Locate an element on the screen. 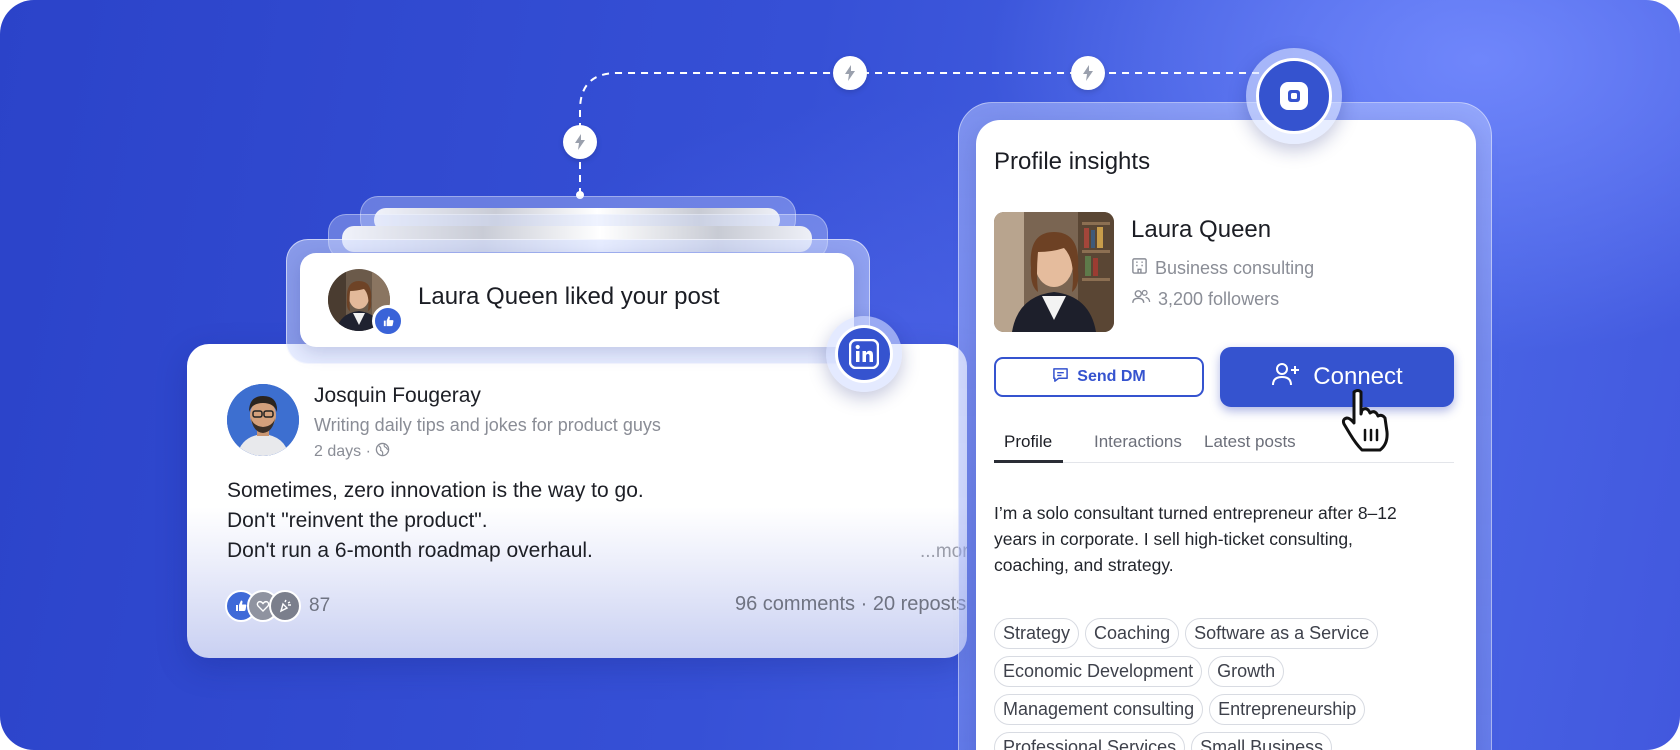 The width and height of the screenshot is (1680, 750). post-time-text: 2 days · is located at coordinates (342, 451).